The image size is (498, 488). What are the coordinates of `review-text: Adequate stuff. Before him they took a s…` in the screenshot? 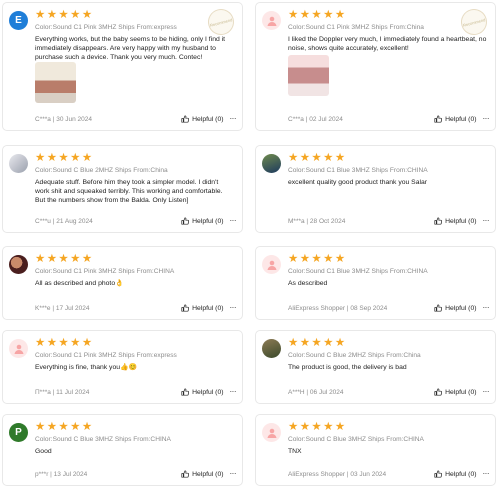 It's located at (129, 192).